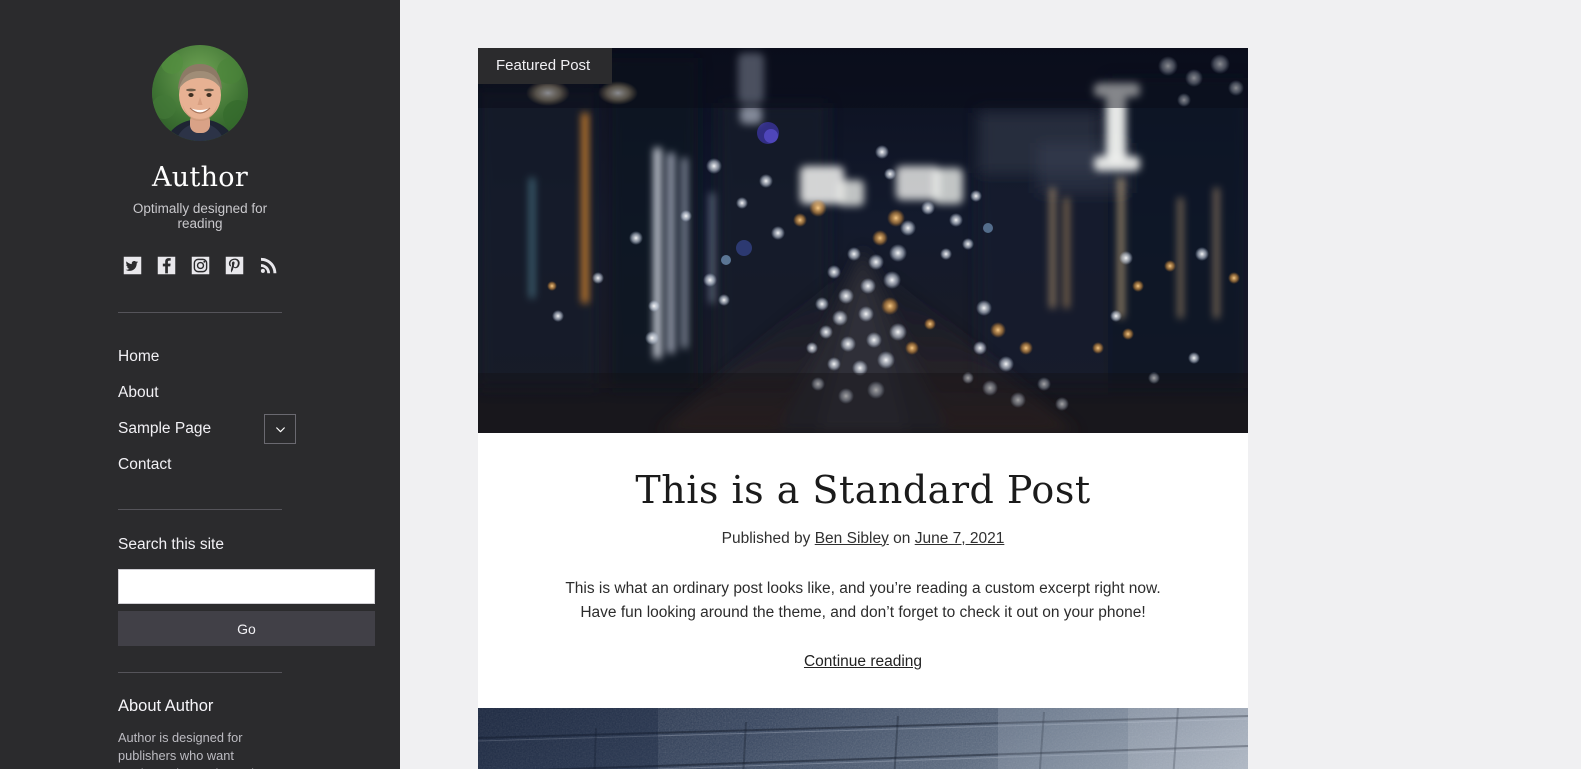  What do you see at coordinates (200, 93) in the screenshot?
I see `avatar` at bounding box center [200, 93].